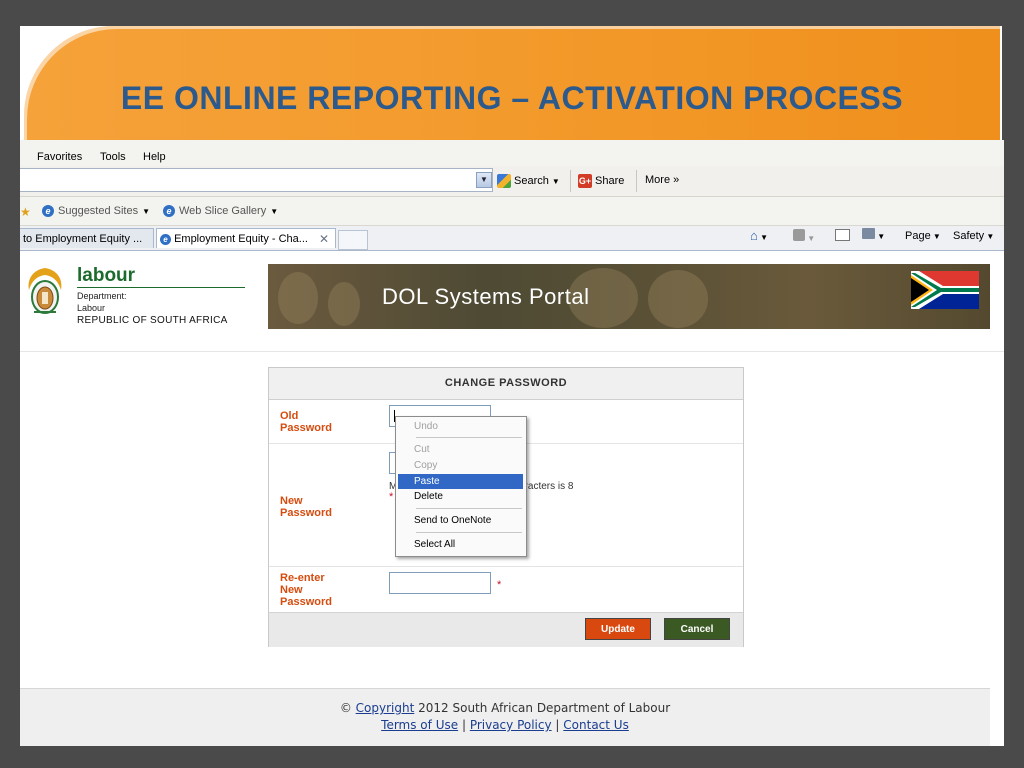 Image resolution: width=1024 pixels, height=768 pixels. I want to click on menu-help: Help, so click(154, 157).